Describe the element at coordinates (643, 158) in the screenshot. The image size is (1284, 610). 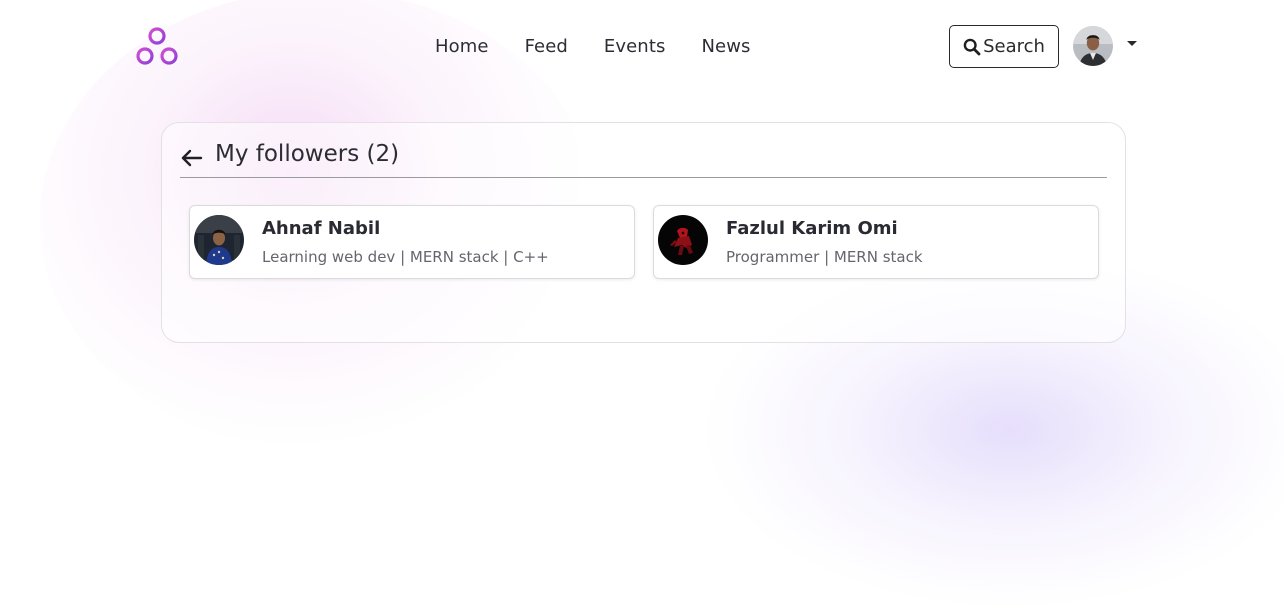
I see `panel-header: My followers (2)` at that location.